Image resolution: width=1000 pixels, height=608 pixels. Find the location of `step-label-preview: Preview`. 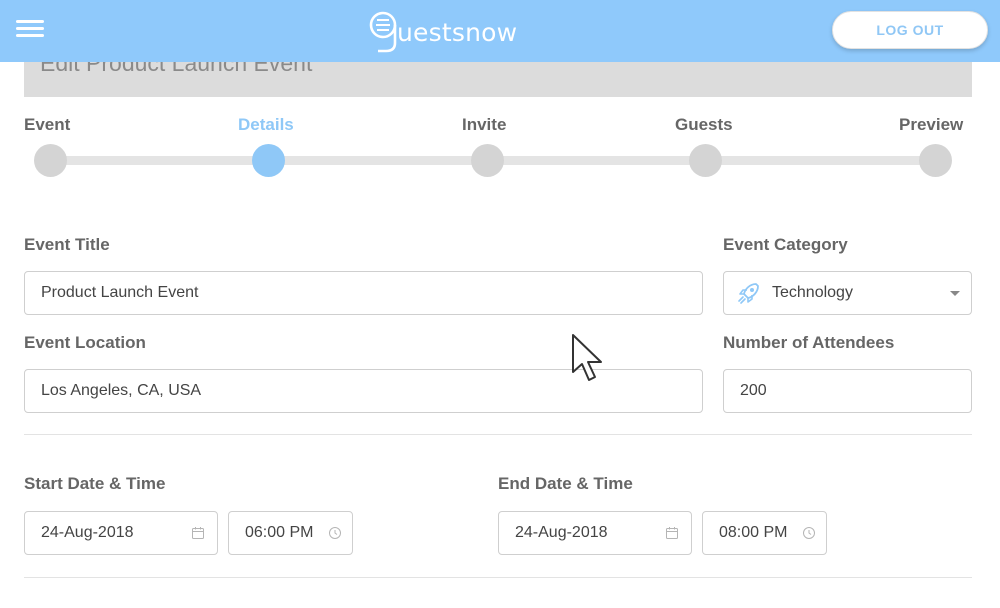

step-label-preview: Preview is located at coordinates (931, 125).